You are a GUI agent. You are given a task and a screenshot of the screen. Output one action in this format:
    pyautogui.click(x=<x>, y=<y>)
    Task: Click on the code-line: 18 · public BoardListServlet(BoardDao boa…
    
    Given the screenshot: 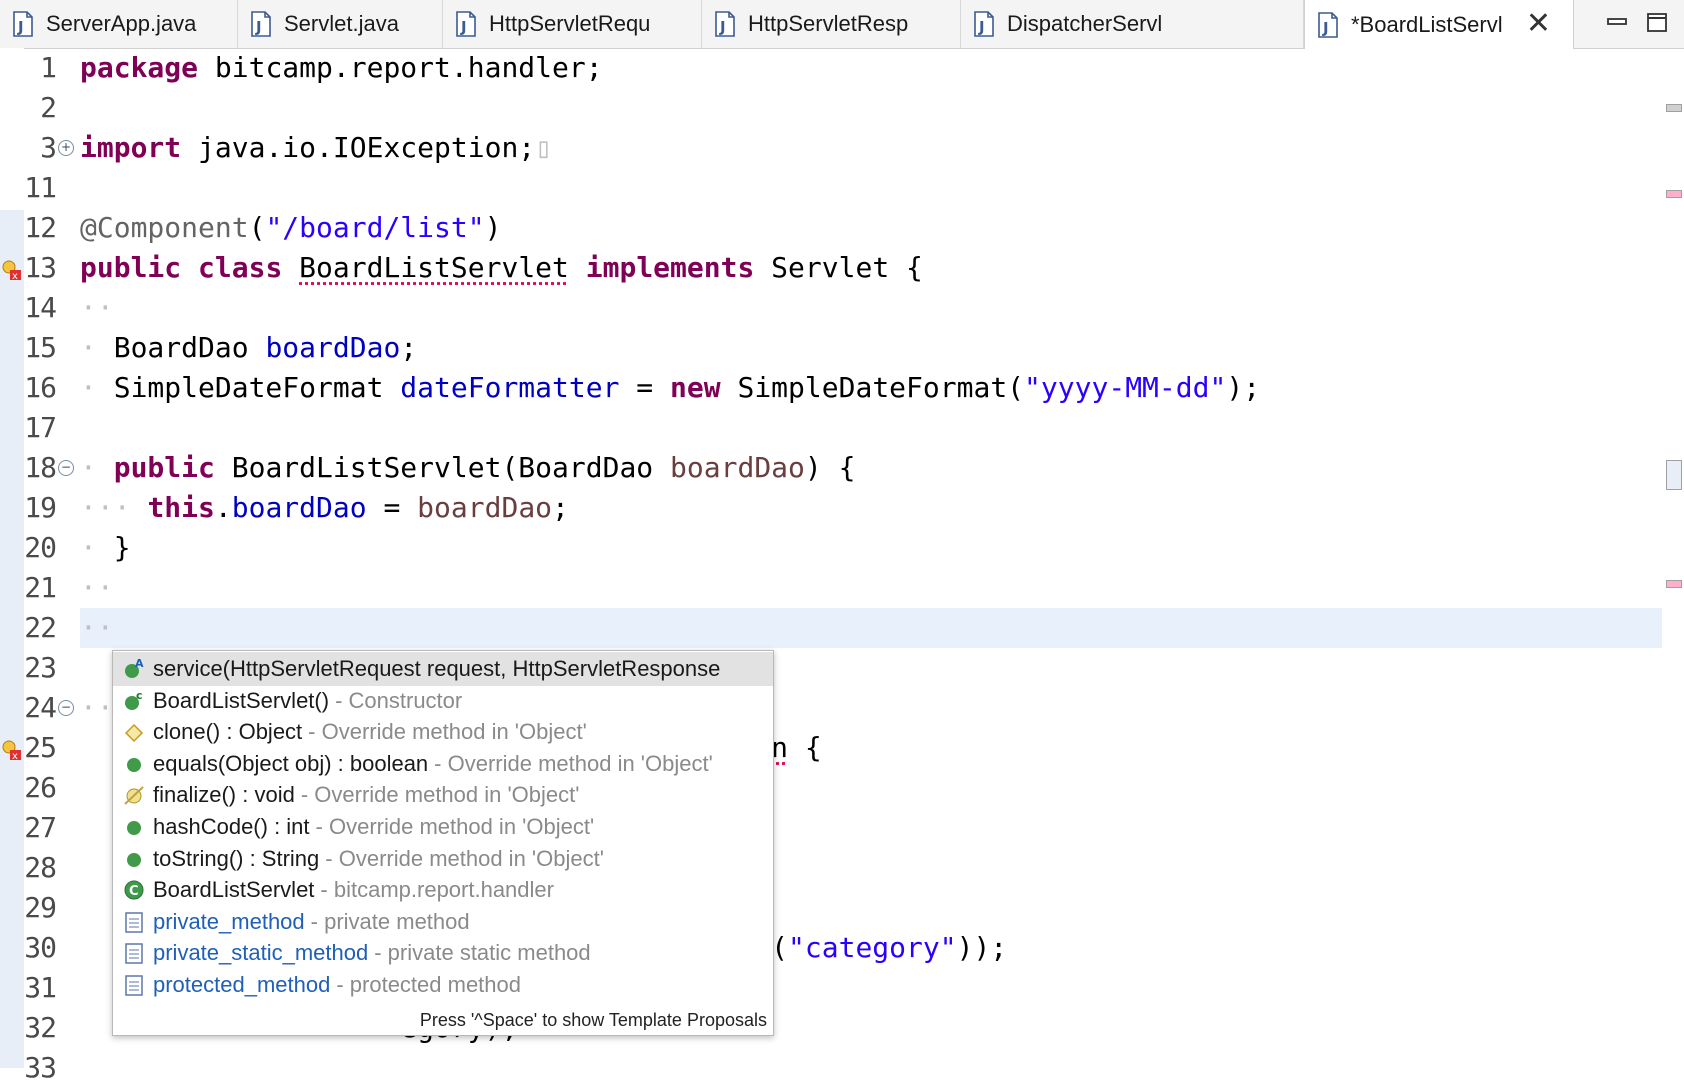 What is the action you would take?
    pyautogui.click(x=831, y=468)
    